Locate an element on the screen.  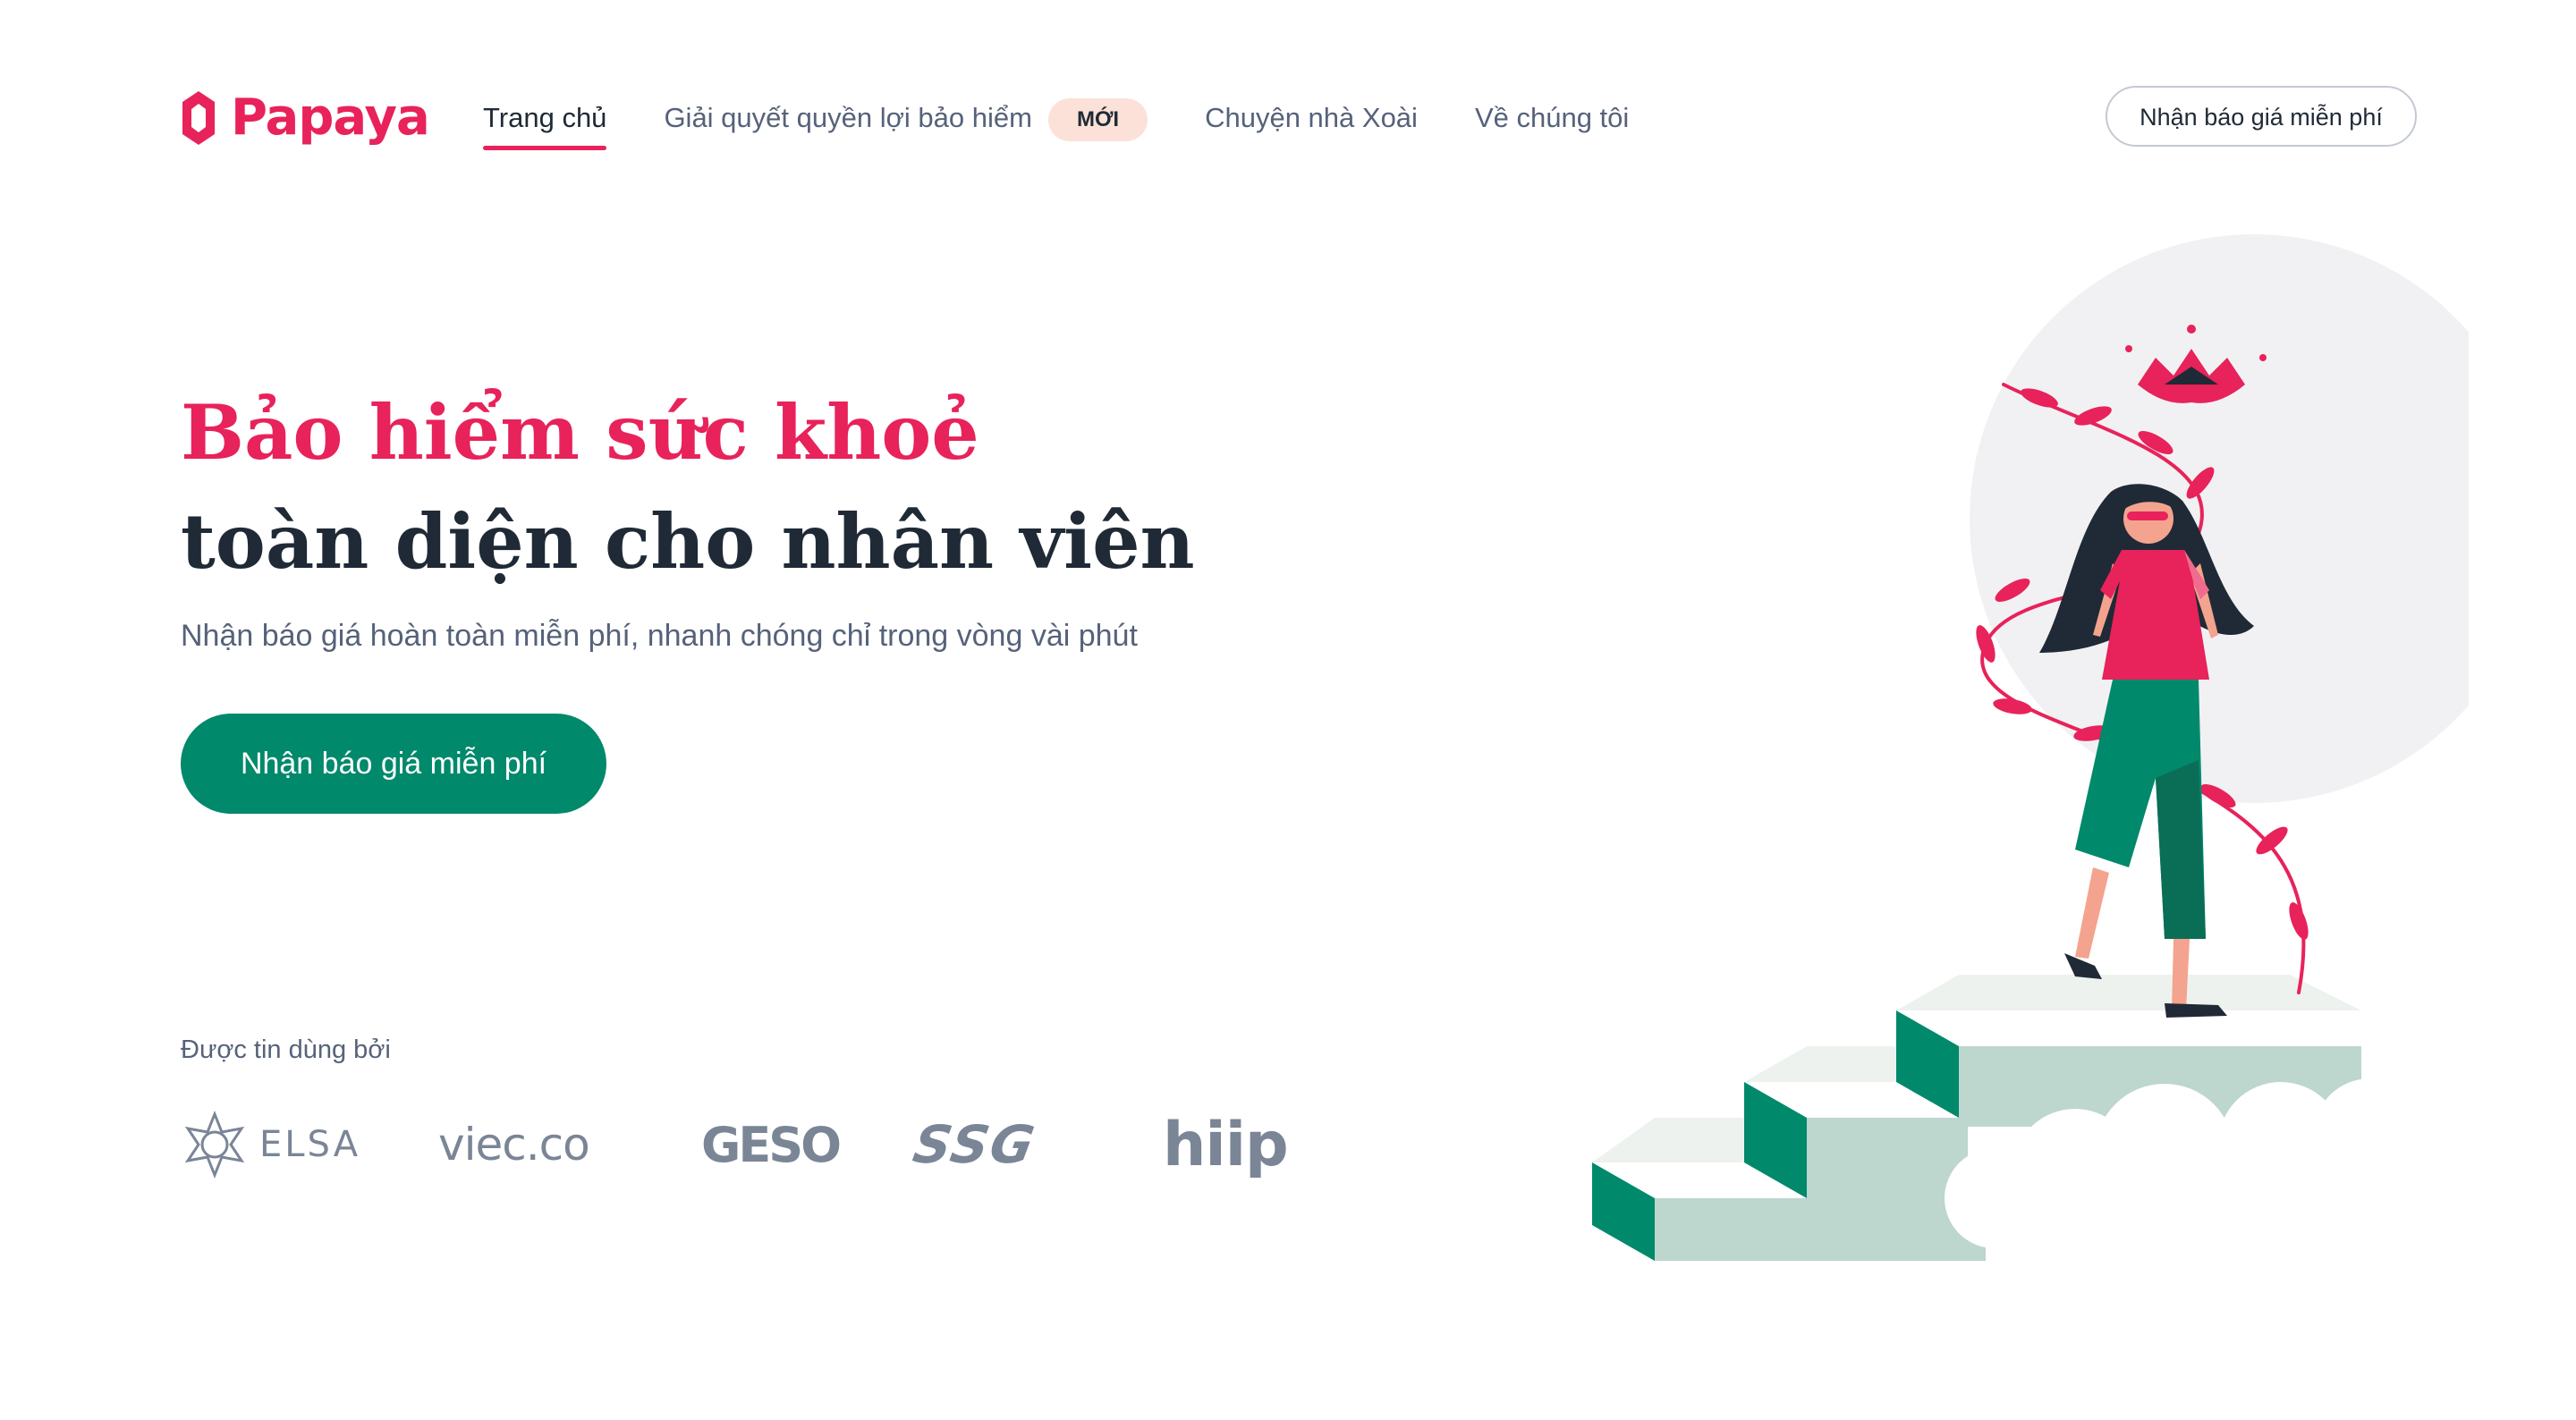
trusted-by-label: Được tin dùng bởi is located at coordinates (286, 1049).